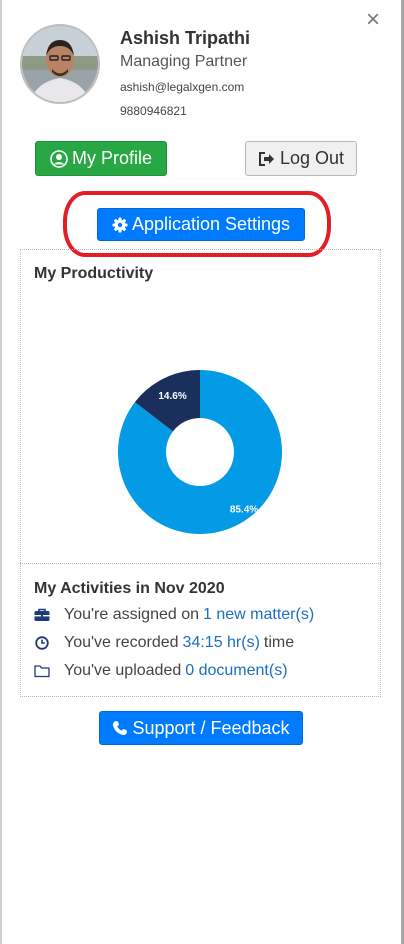  I want to click on application-settings-button: Application Settings, so click(201, 224).